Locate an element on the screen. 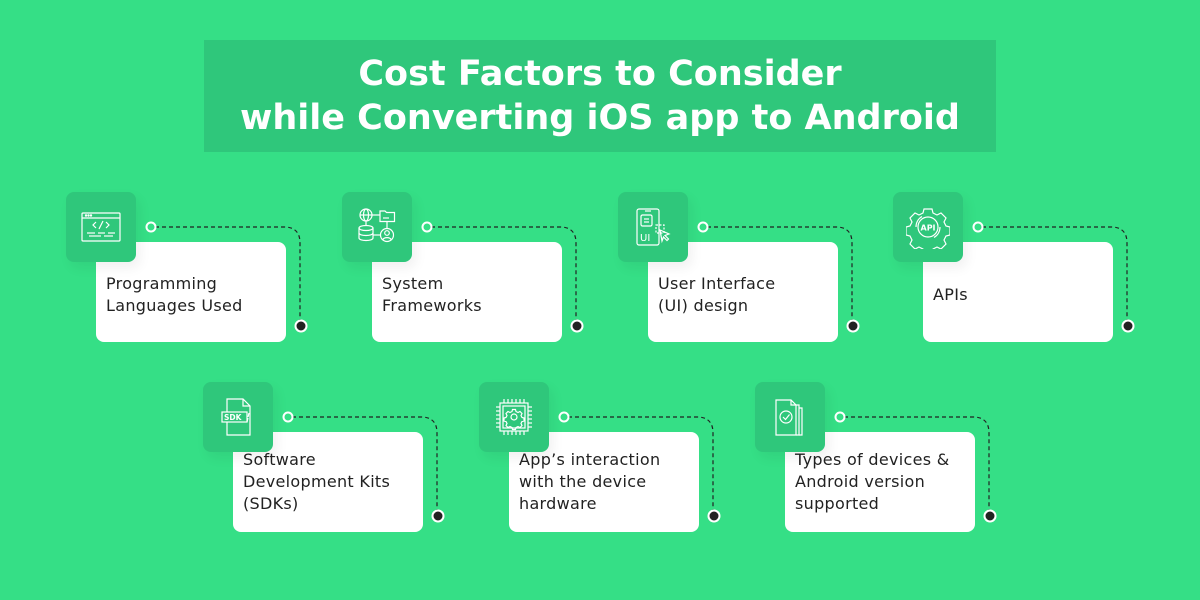  verified-documents-icon is located at coordinates (789, 417).